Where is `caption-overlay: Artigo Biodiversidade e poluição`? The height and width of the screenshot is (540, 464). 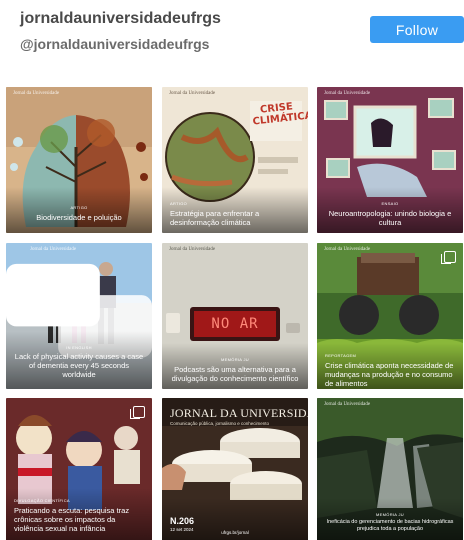
caption-overlay: Artigo Biodiversidade e poluição is located at coordinates (79, 210).